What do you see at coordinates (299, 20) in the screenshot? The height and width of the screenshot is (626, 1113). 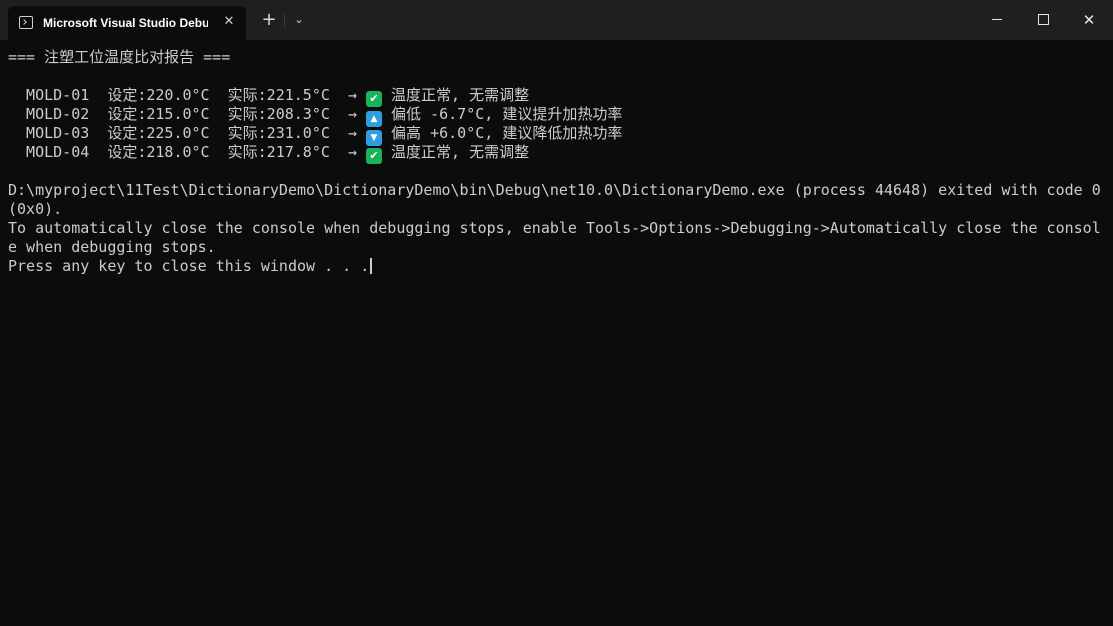 I see `dropdown-chevron-icon: ⌄` at bounding box center [299, 20].